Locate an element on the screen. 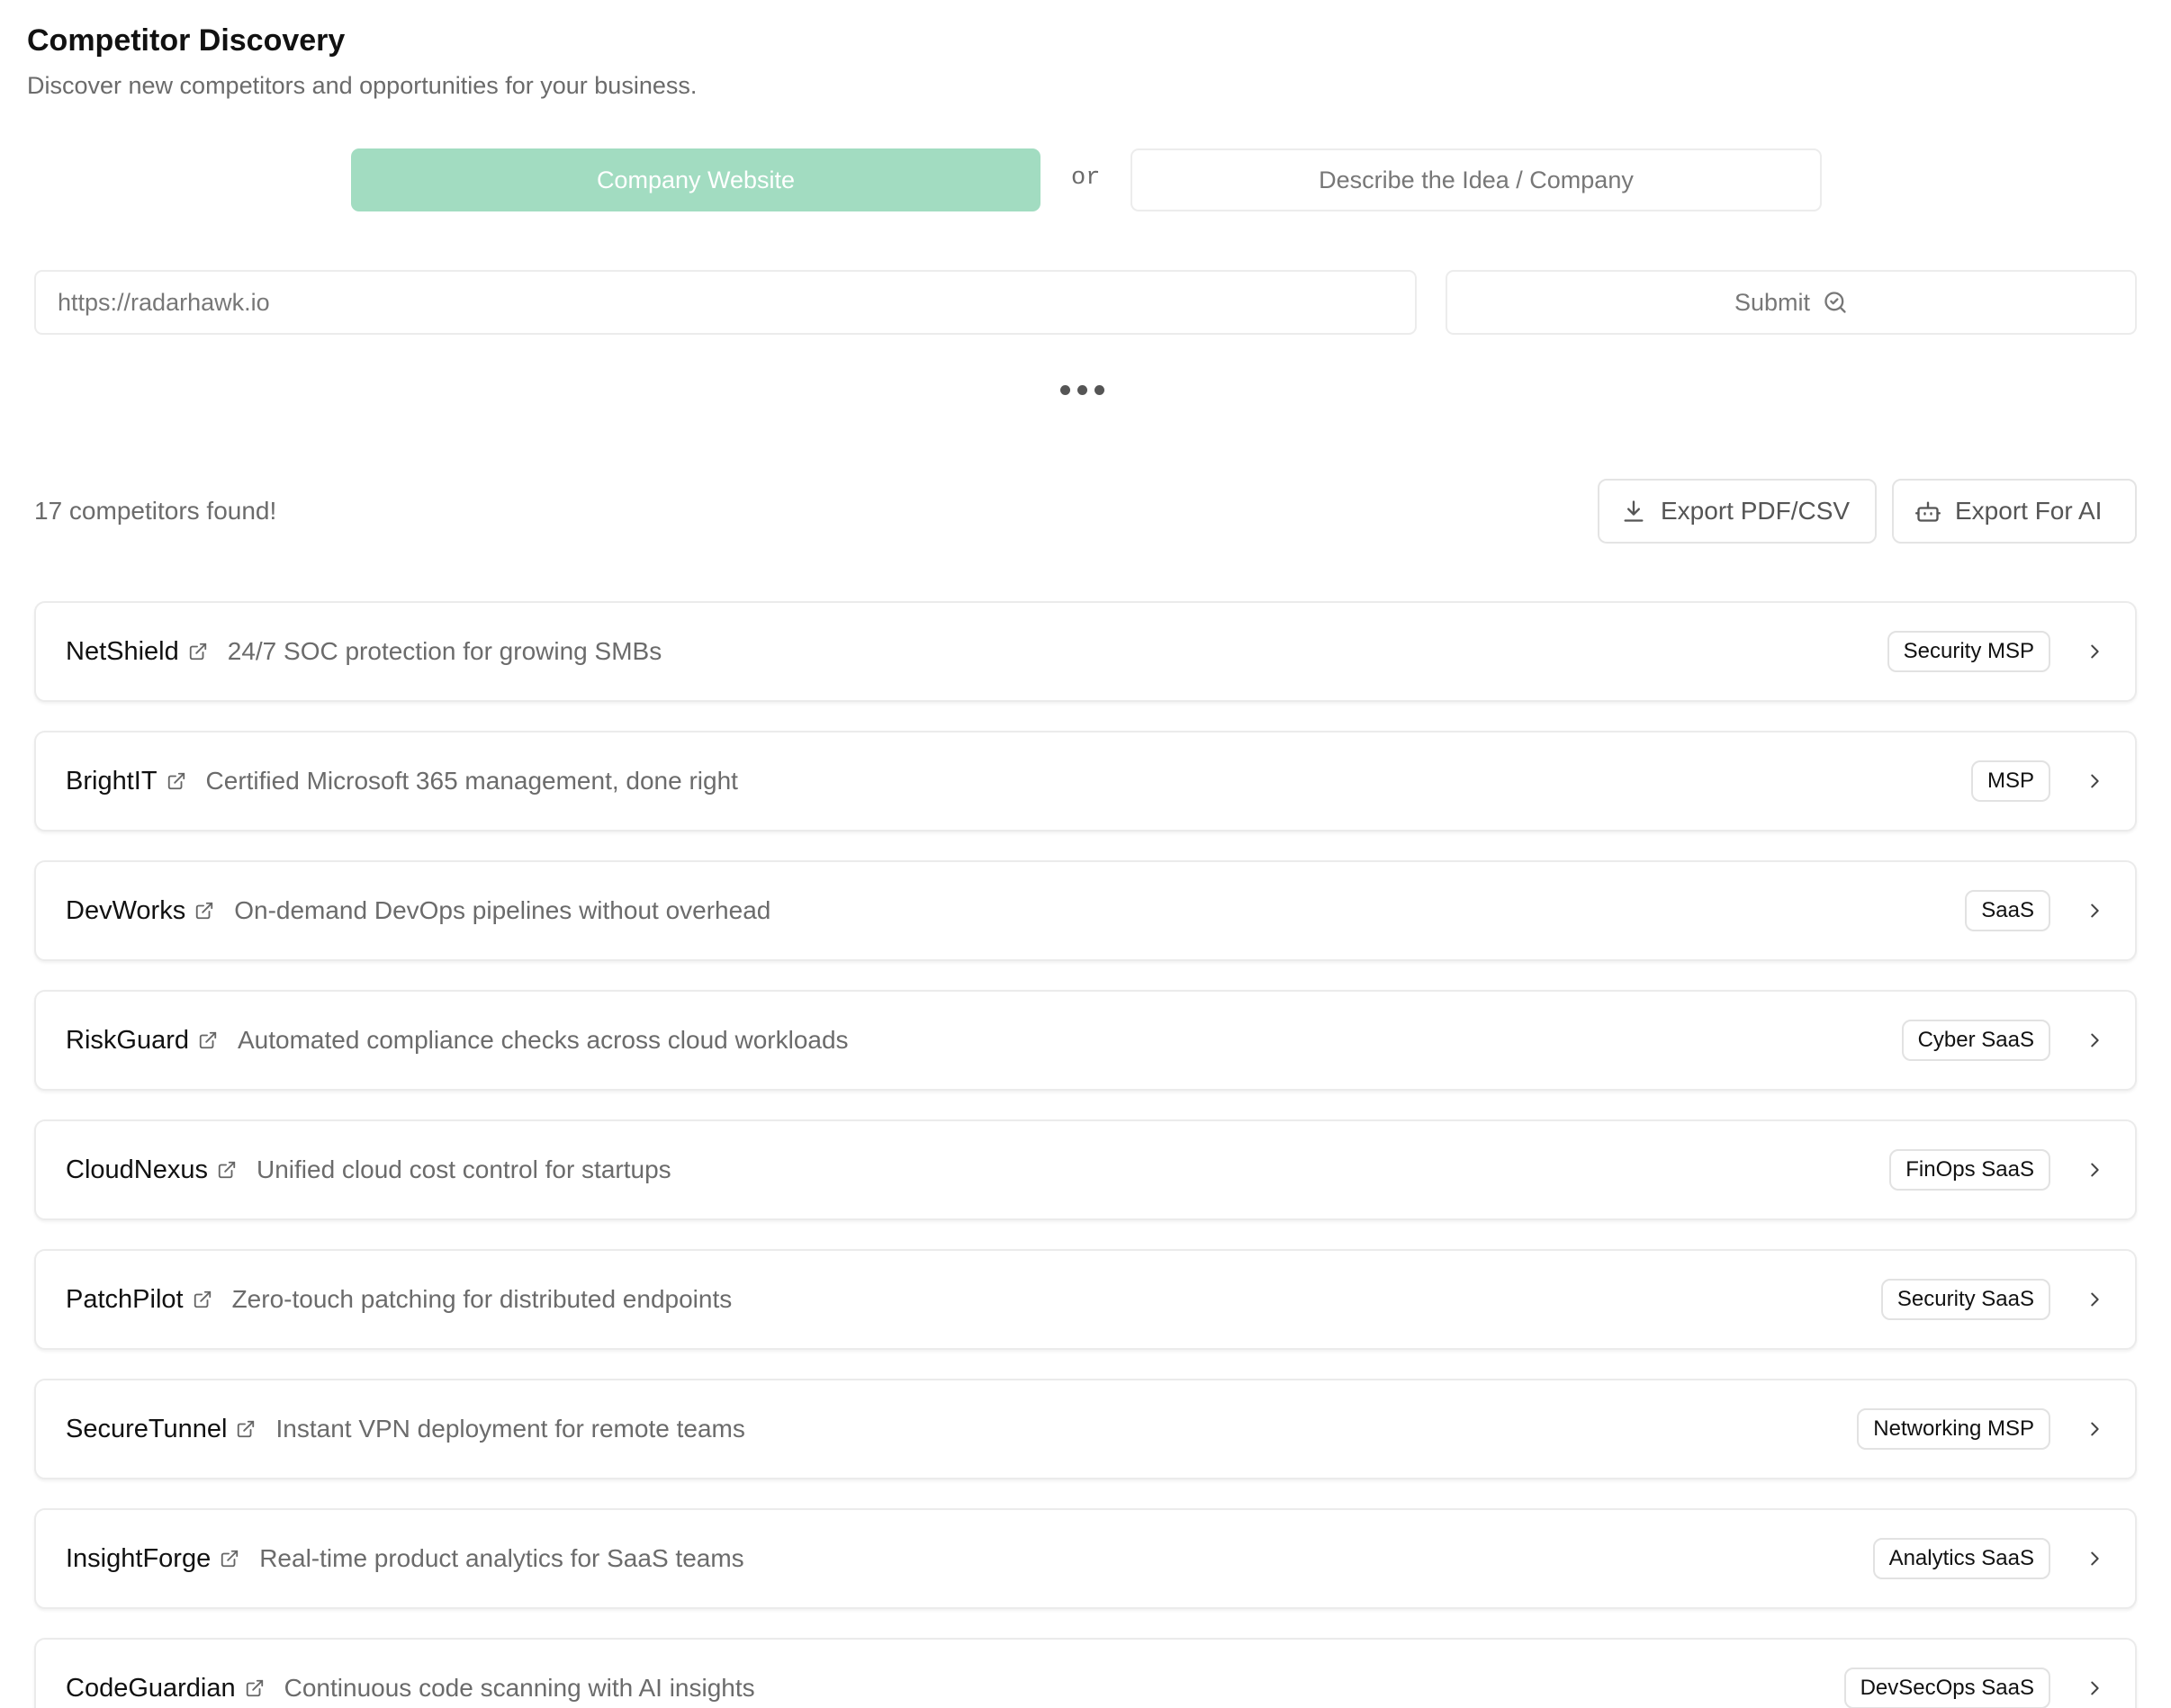 The height and width of the screenshot is (1708, 2171). bot-icon is located at coordinates (1928, 511).